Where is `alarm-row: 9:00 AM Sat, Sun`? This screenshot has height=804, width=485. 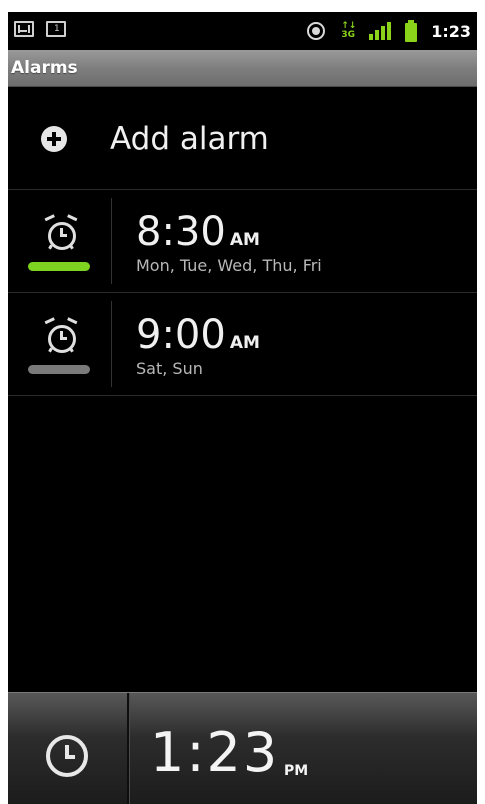
alarm-row: 9:00 AM Sat, Sun is located at coordinates (242, 344).